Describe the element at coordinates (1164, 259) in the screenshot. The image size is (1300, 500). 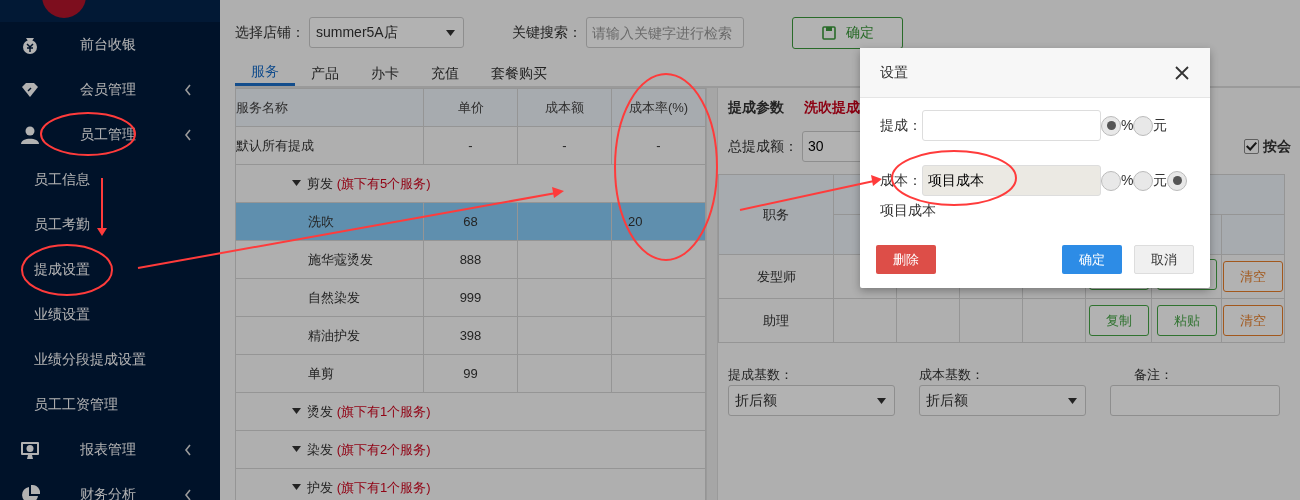
I see `cancel-button: 取消` at that location.